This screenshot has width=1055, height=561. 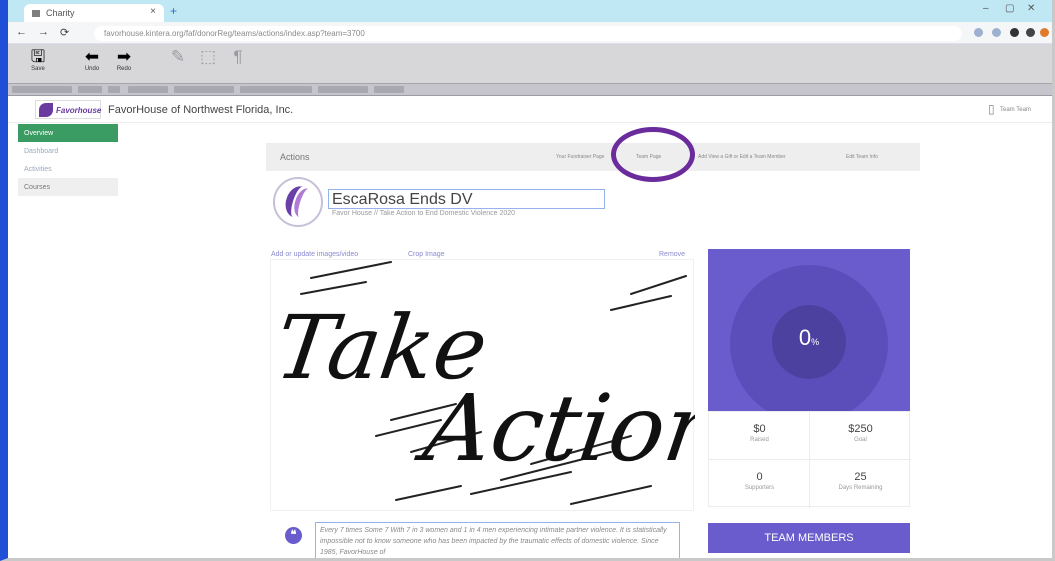 I want to click on minimize-icon: –, so click(x=986, y=8).